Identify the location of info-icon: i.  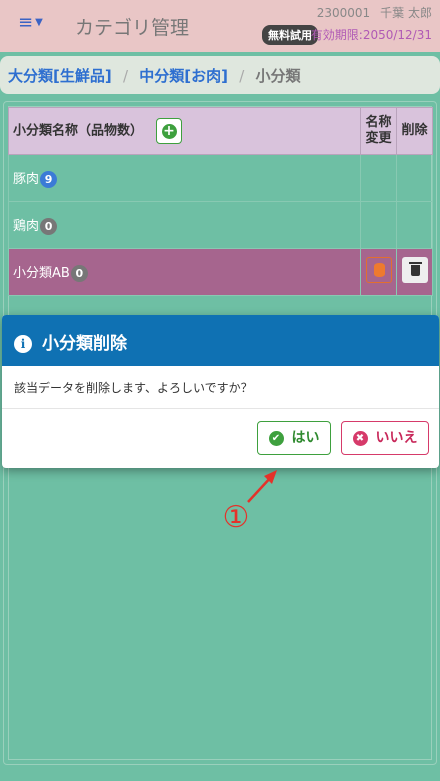
(23, 344).